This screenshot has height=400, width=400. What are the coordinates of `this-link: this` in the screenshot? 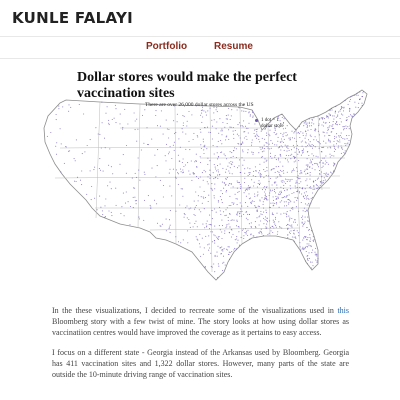 It's located at (343, 310).